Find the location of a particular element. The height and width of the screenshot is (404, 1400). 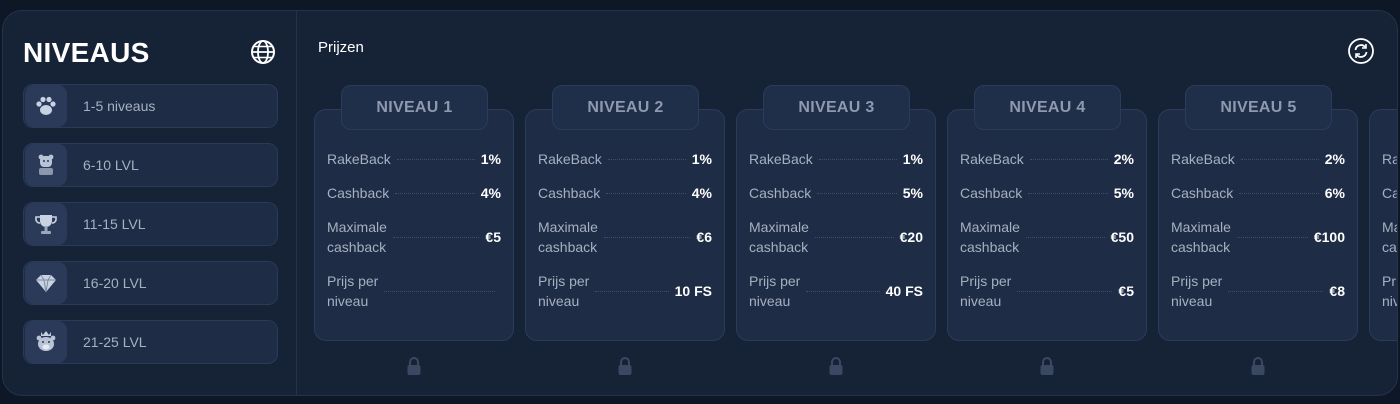

trophy-icon is located at coordinates (46, 224).